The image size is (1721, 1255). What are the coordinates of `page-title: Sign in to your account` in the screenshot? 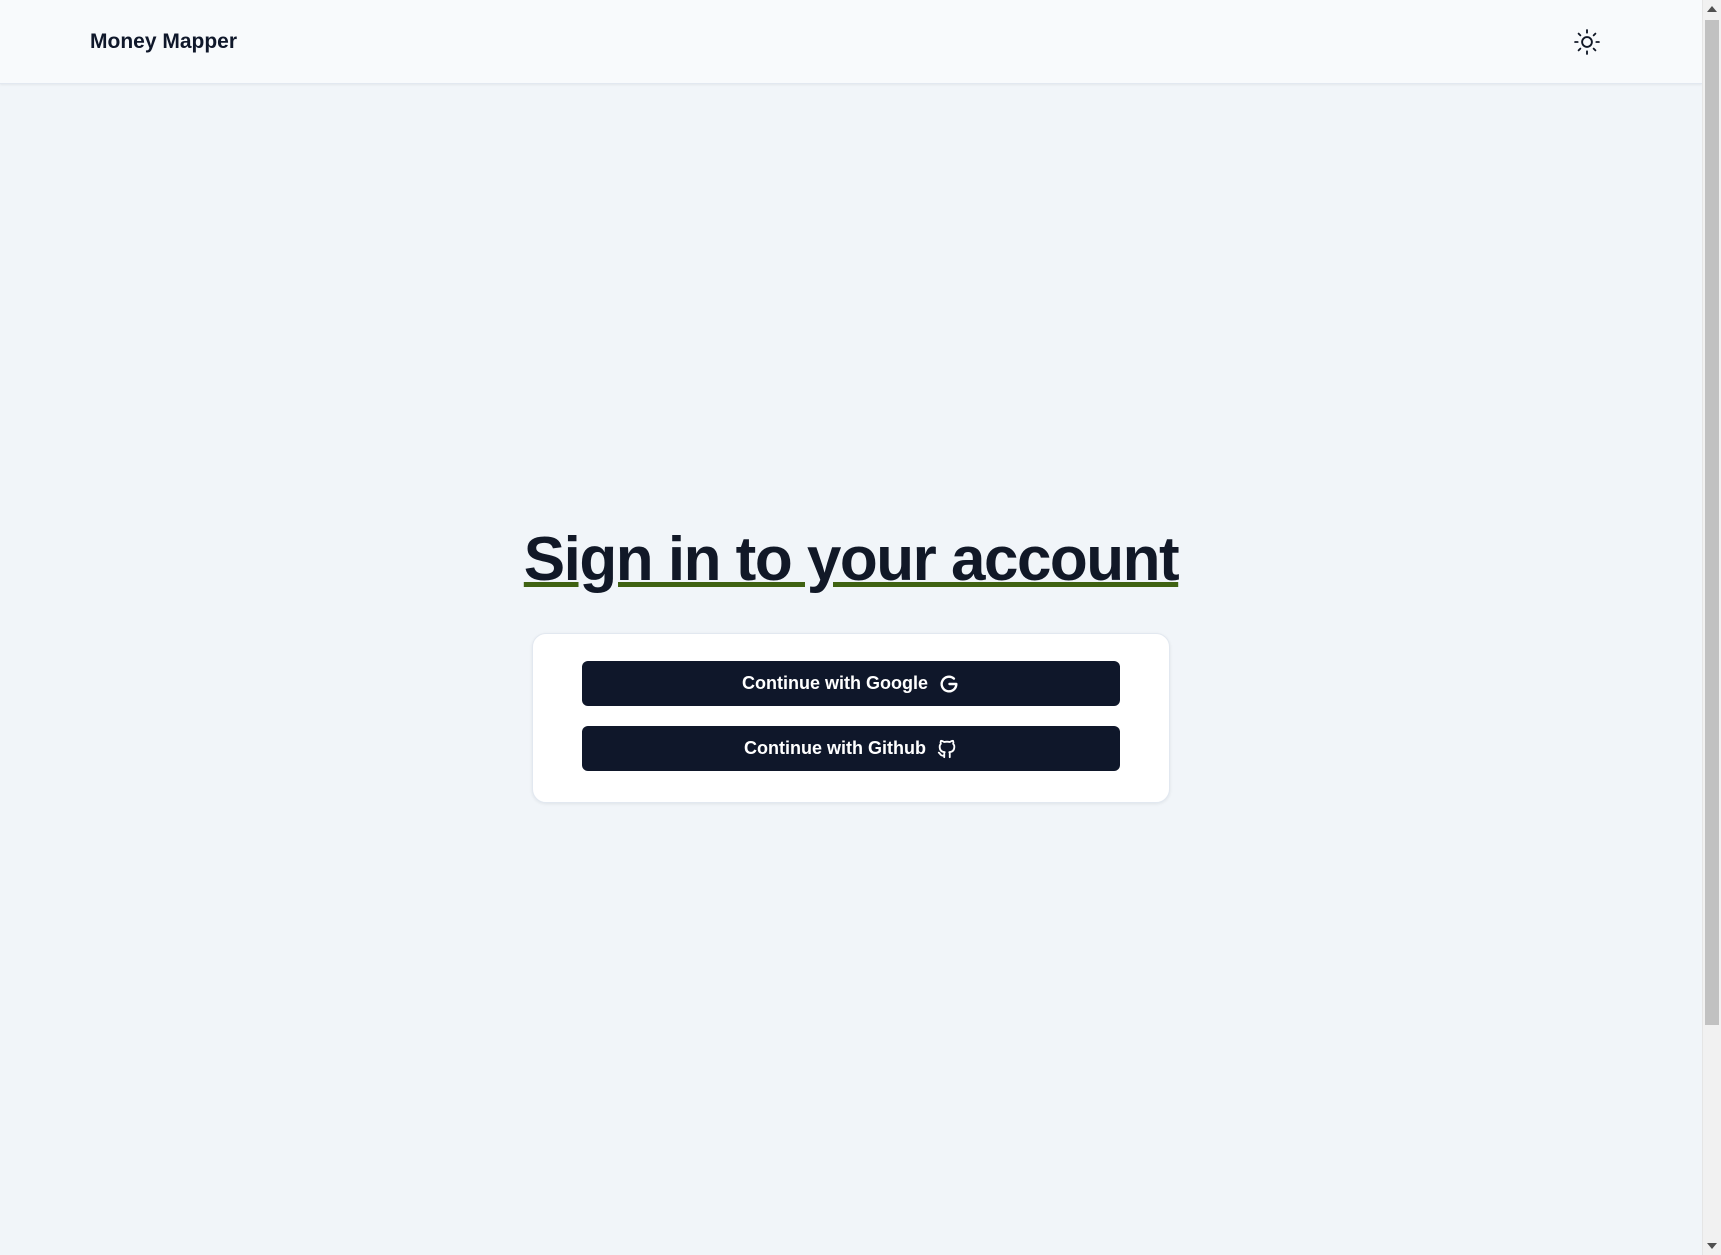 It's located at (851, 560).